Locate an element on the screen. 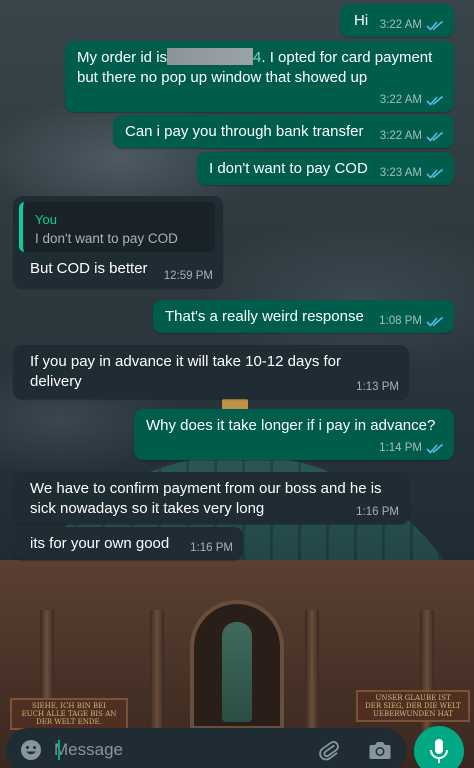  message-time: 1:08 PM is located at coordinates (400, 321).